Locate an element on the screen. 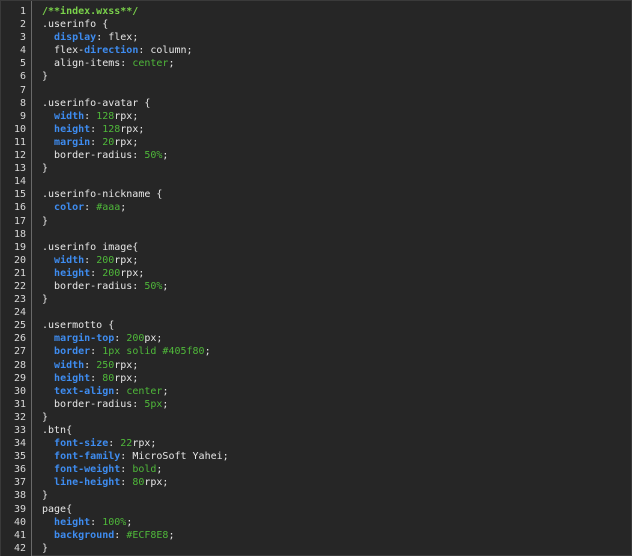  line-number: 37 is located at coordinates (19, 483).